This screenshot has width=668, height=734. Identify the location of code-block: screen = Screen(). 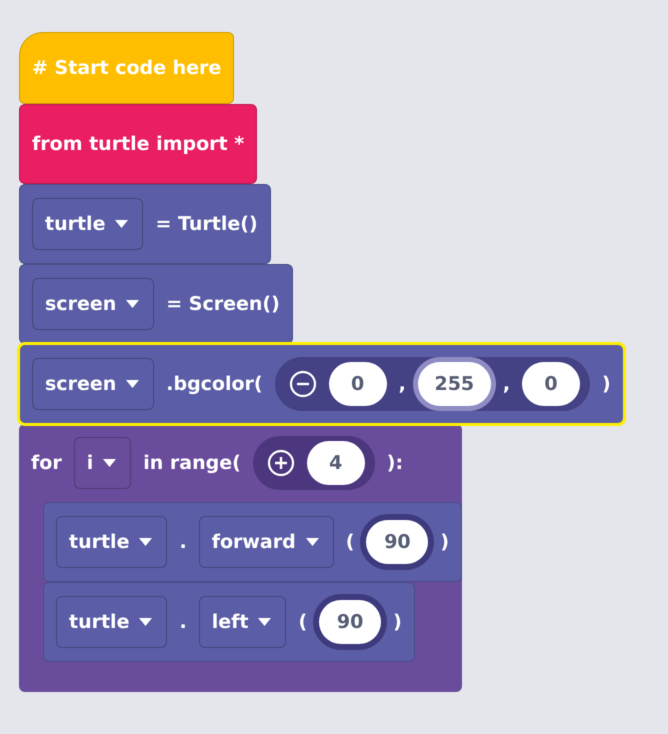
(156, 304).